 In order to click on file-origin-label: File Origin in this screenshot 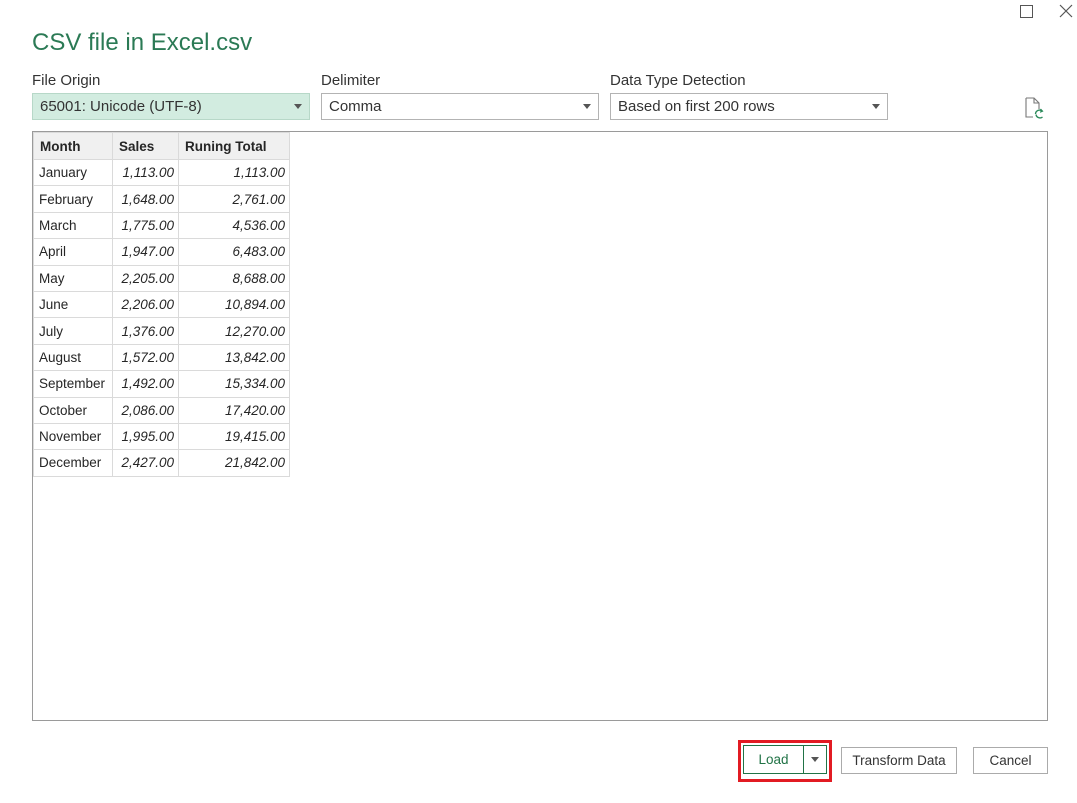, I will do `click(66, 80)`.